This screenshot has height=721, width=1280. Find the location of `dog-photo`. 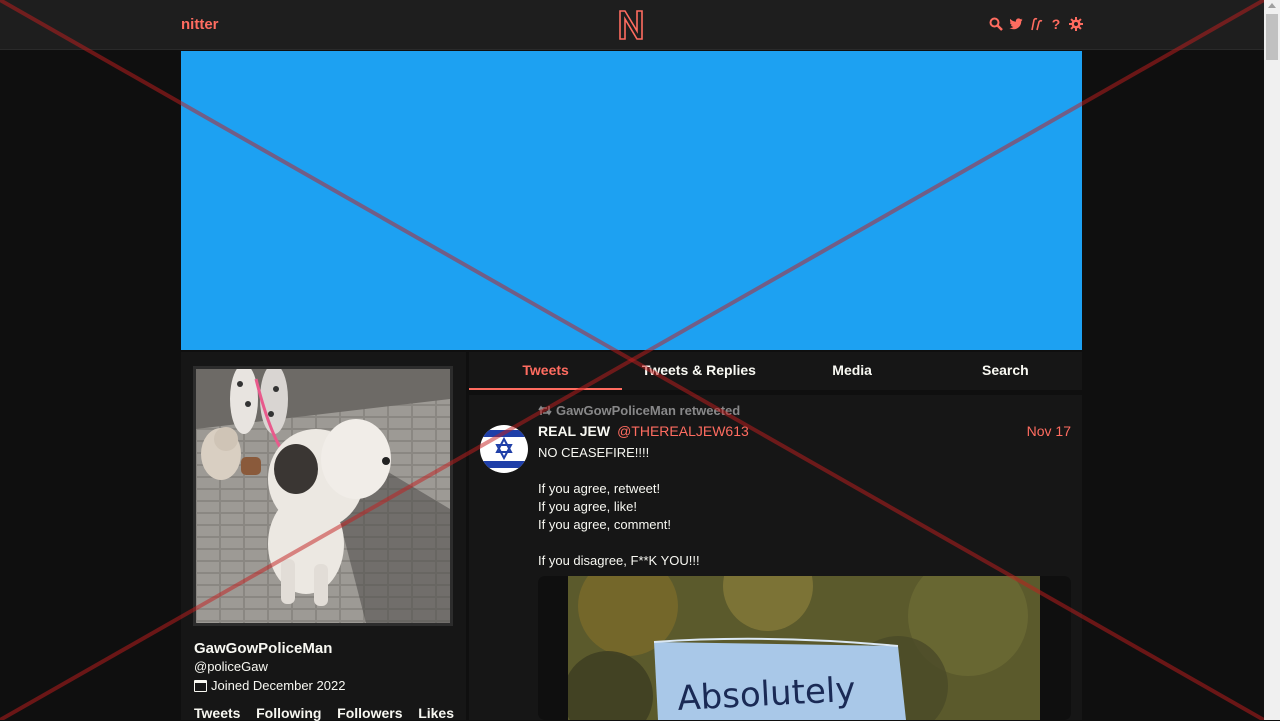

dog-photo is located at coordinates (323, 496).